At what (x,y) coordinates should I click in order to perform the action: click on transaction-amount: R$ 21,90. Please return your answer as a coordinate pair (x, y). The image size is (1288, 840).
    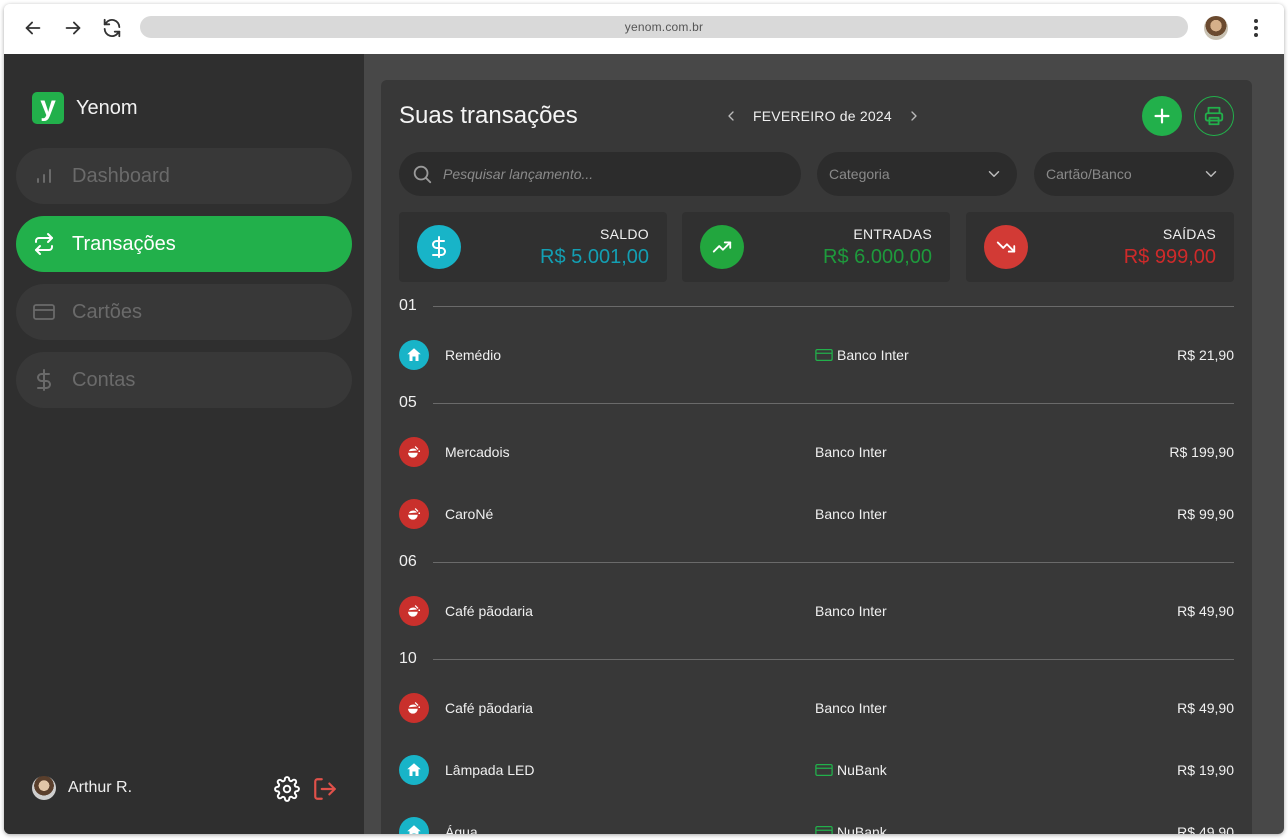
    Looking at the image, I should click on (1205, 355).